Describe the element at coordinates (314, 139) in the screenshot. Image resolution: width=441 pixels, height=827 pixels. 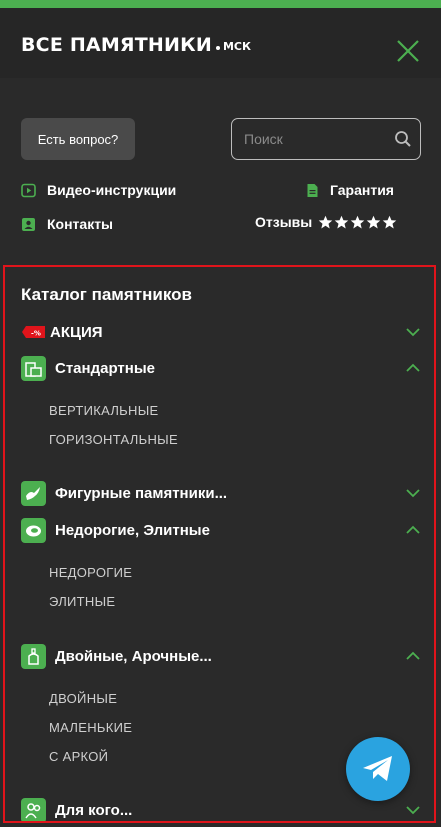
I see `search-input` at that location.